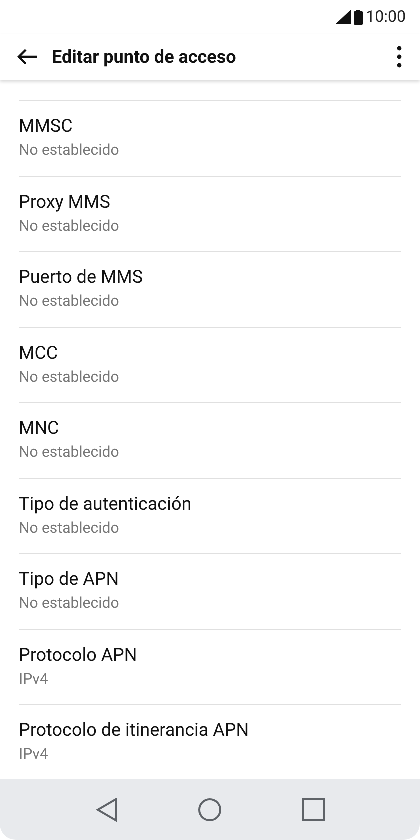 Image resolution: width=420 pixels, height=840 pixels. I want to click on back-arrow-icon, so click(27, 57).